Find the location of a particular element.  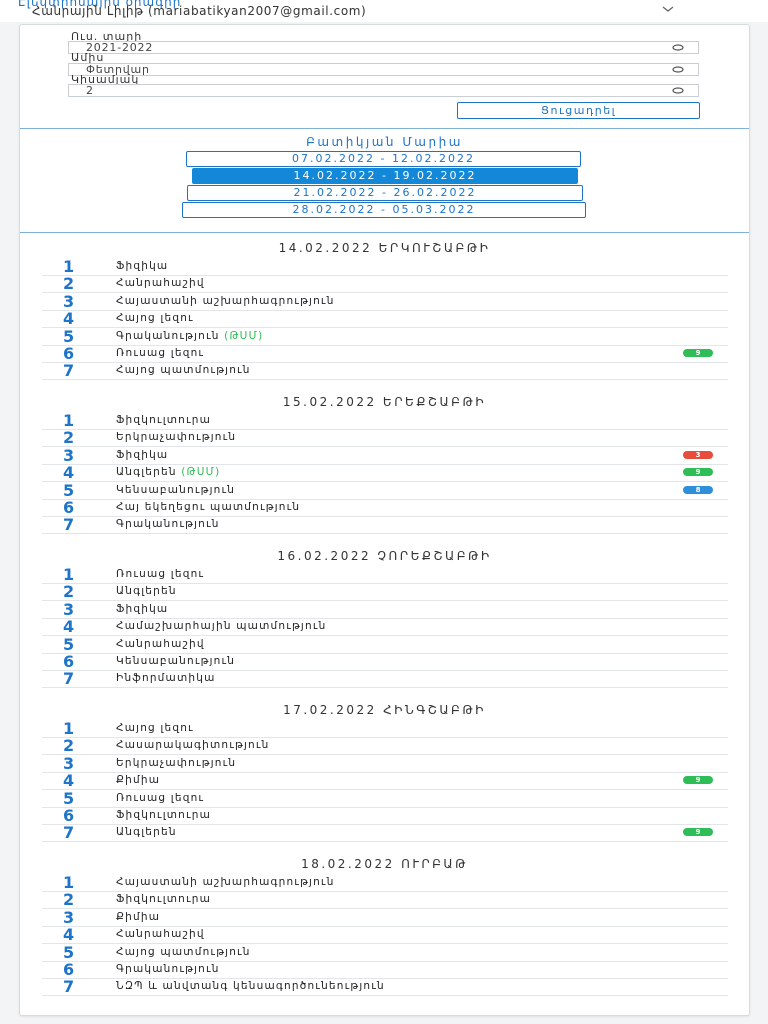

lesson-row: 6 Հայ եկեղեցու պատմություն is located at coordinates (385, 507).